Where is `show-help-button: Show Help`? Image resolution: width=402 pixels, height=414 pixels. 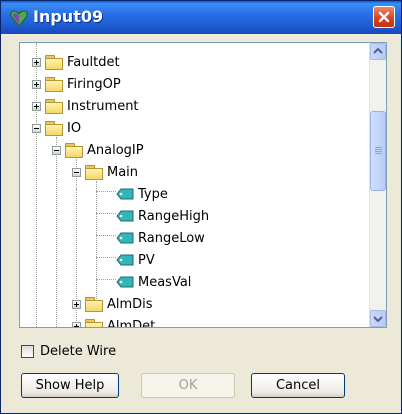
show-help-button: Show Help is located at coordinates (70, 385).